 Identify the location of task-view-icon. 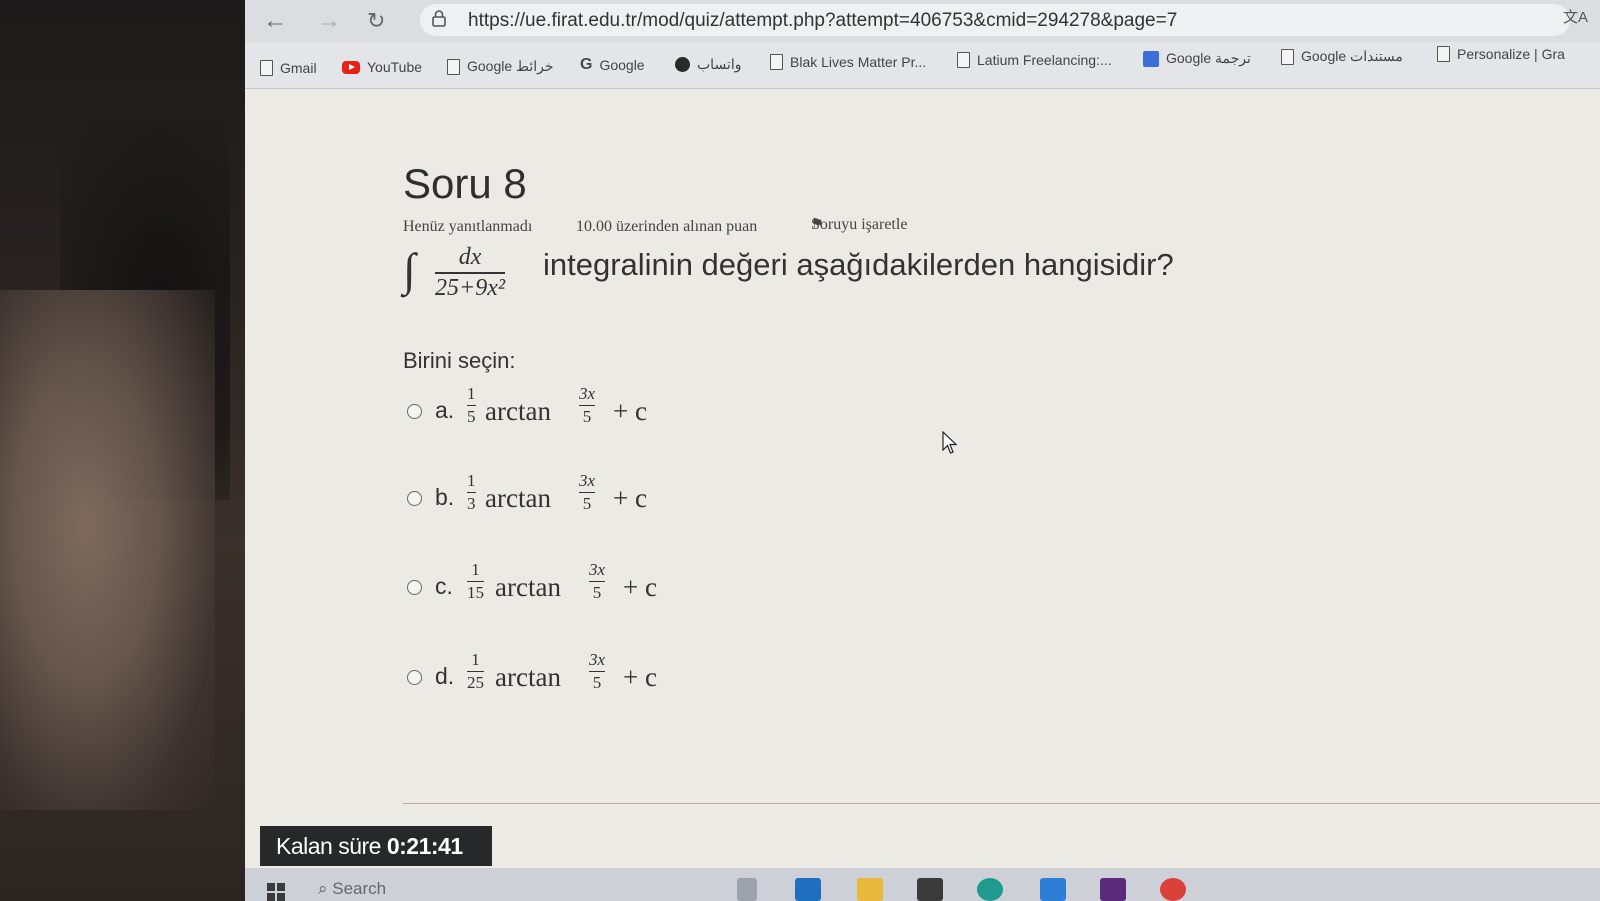
(747, 889).